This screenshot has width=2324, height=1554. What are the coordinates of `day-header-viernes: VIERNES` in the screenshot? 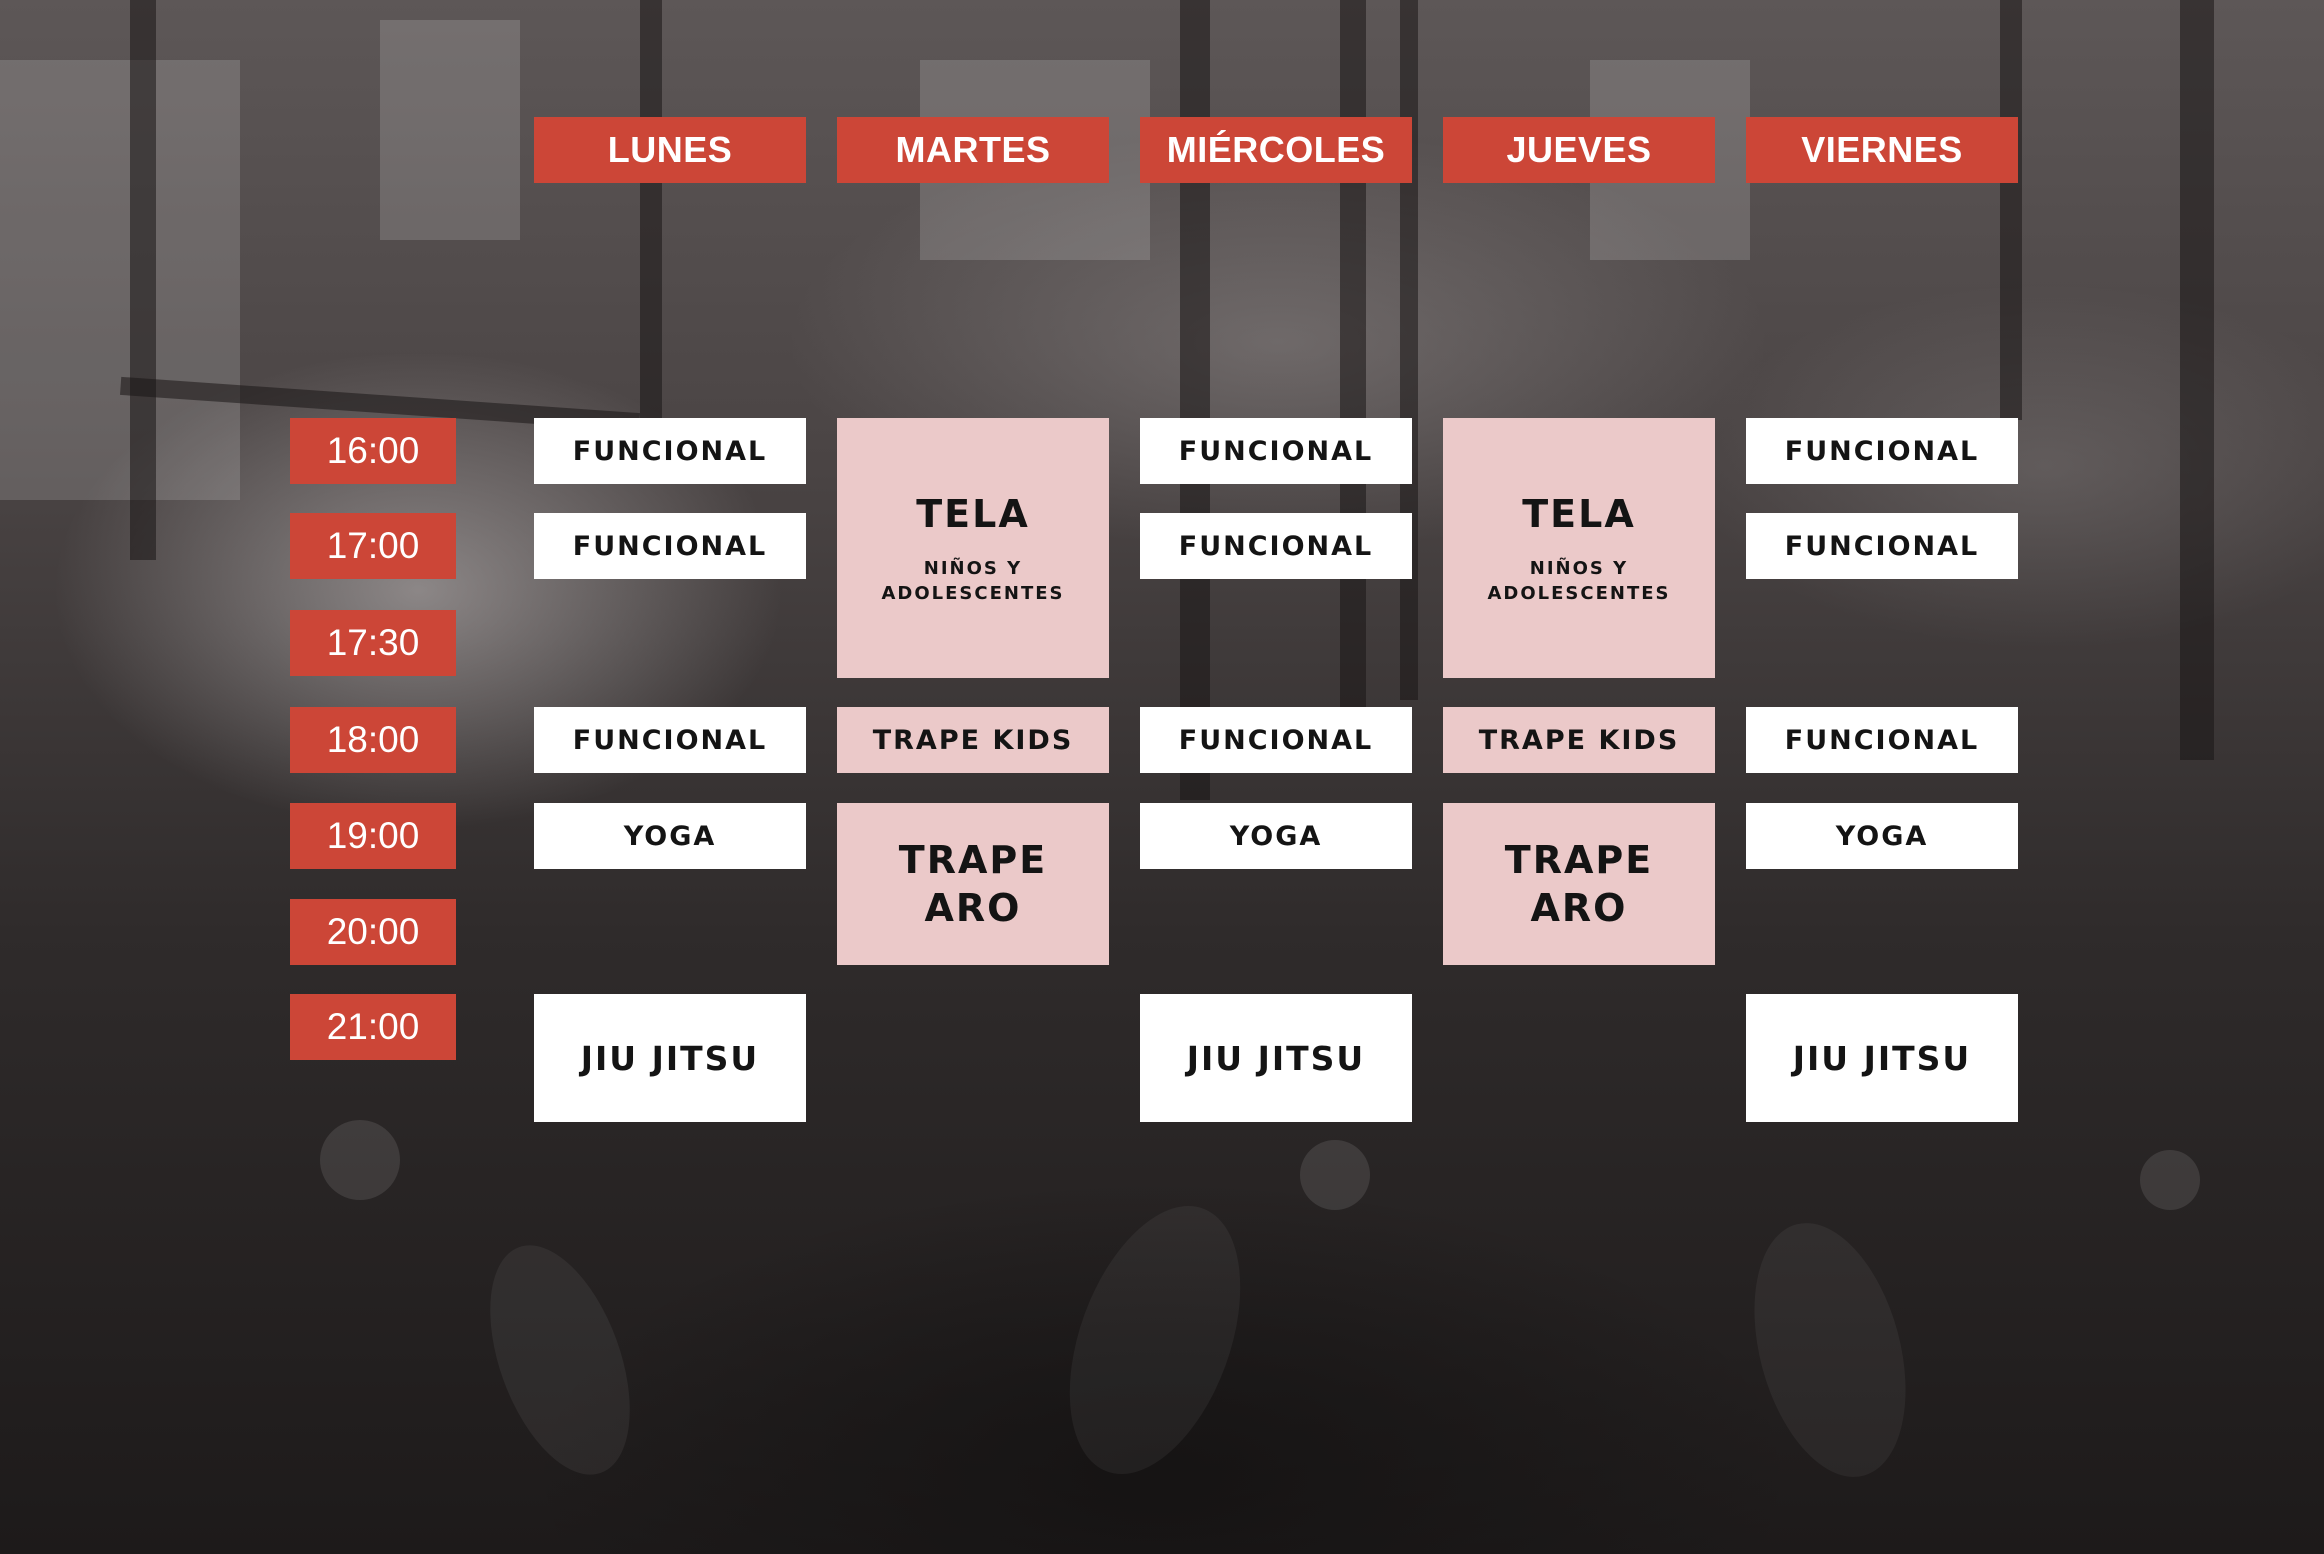 It's located at (1882, 150).